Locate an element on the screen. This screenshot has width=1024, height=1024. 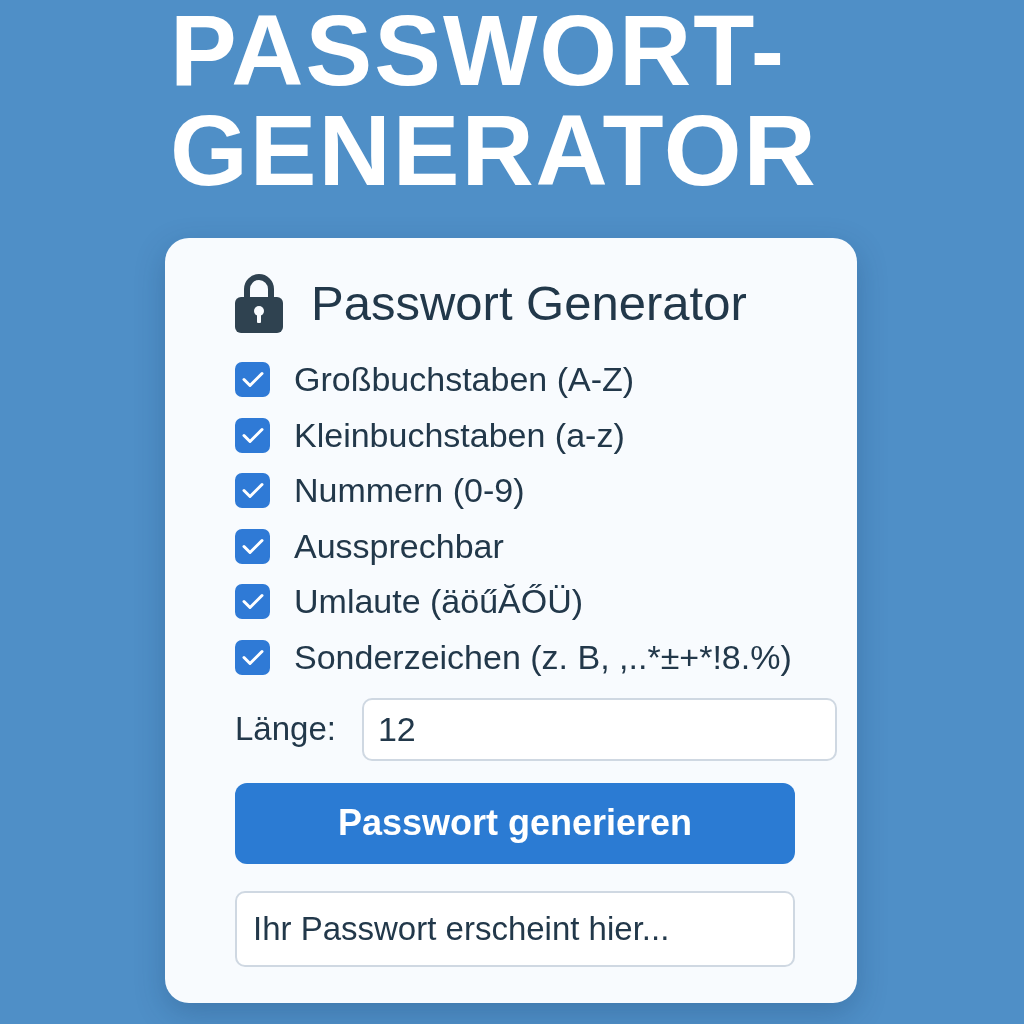
option-label: Aussprechbar is located at coordinates (399, 546).